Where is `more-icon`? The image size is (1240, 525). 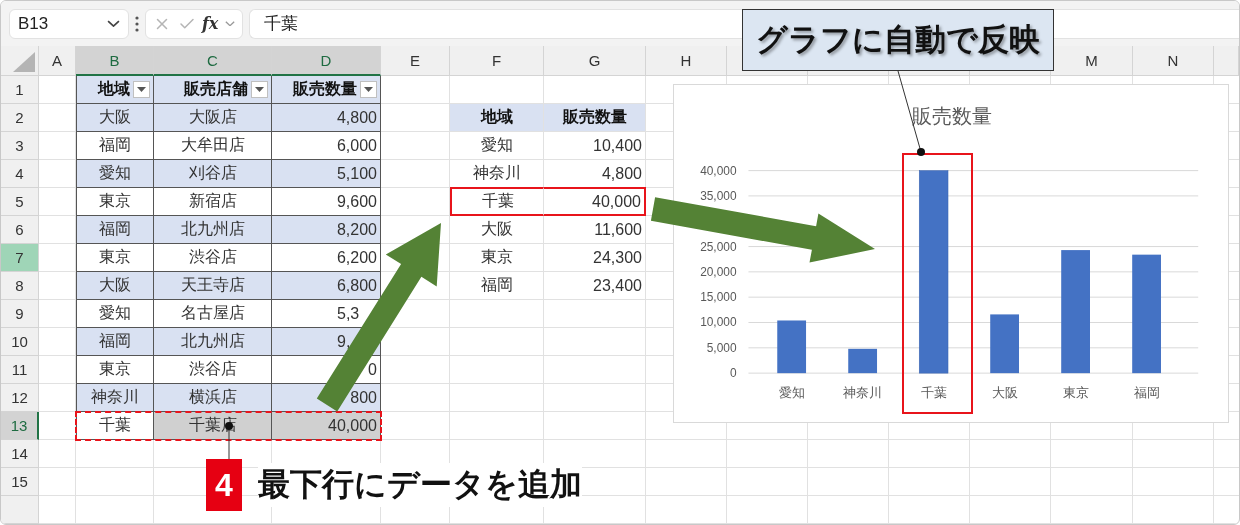
more-icon is located at coordinates (137, 23).